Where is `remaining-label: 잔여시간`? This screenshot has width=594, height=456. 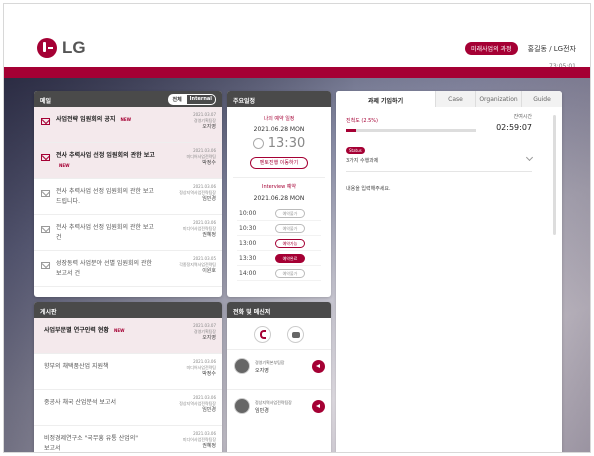
remaining-label: 잔여시간 is located at coordinates (522, 117).